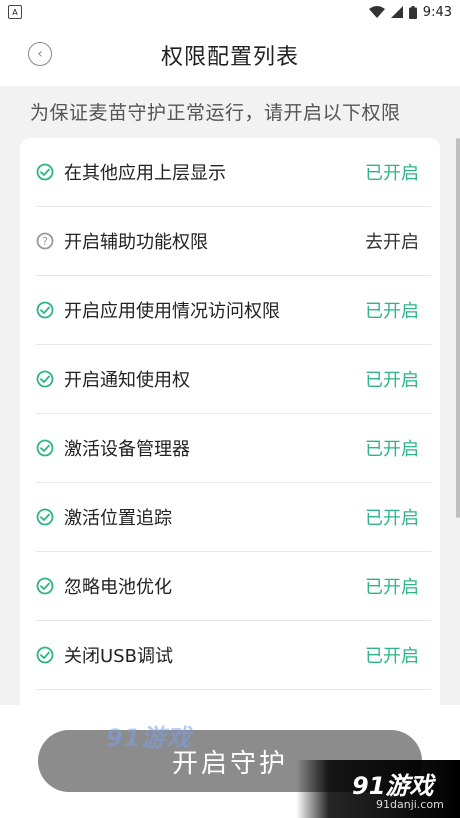 This screenshot has width=460, height=818. I want to click on permission-row-left: 忽略电池优化, so click(104, 586).